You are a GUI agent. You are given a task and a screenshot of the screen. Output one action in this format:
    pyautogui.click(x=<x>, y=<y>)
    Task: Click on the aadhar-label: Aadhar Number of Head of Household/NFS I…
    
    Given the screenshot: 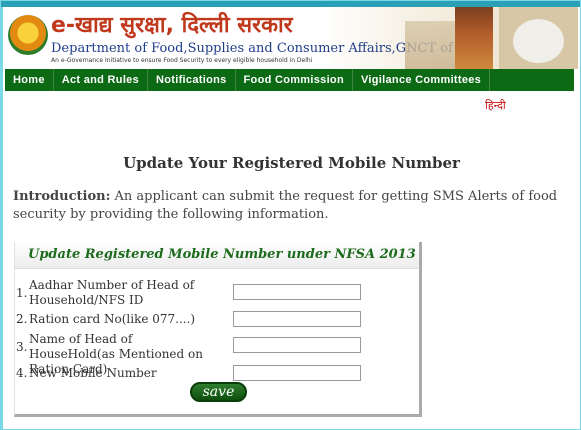 What is the action you would take?
    pyautogui.click(x=112, y=292)
    